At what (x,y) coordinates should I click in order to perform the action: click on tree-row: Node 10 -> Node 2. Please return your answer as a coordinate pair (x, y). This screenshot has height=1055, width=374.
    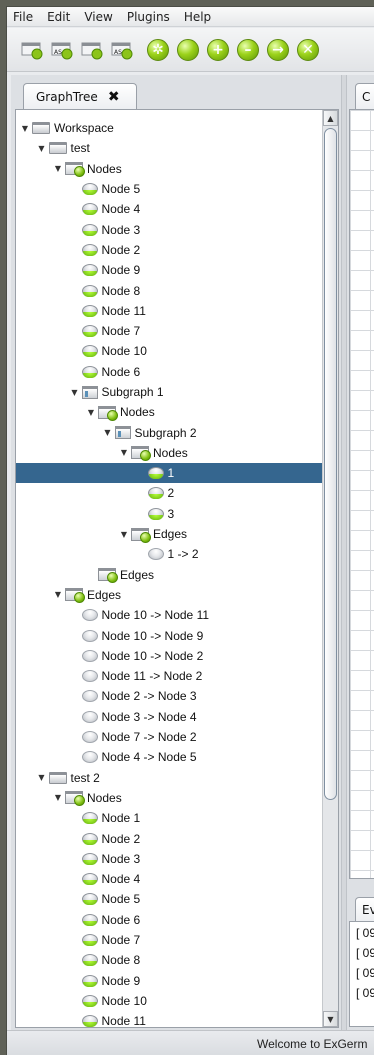
    Looking at the image, I should click on (169, 656).